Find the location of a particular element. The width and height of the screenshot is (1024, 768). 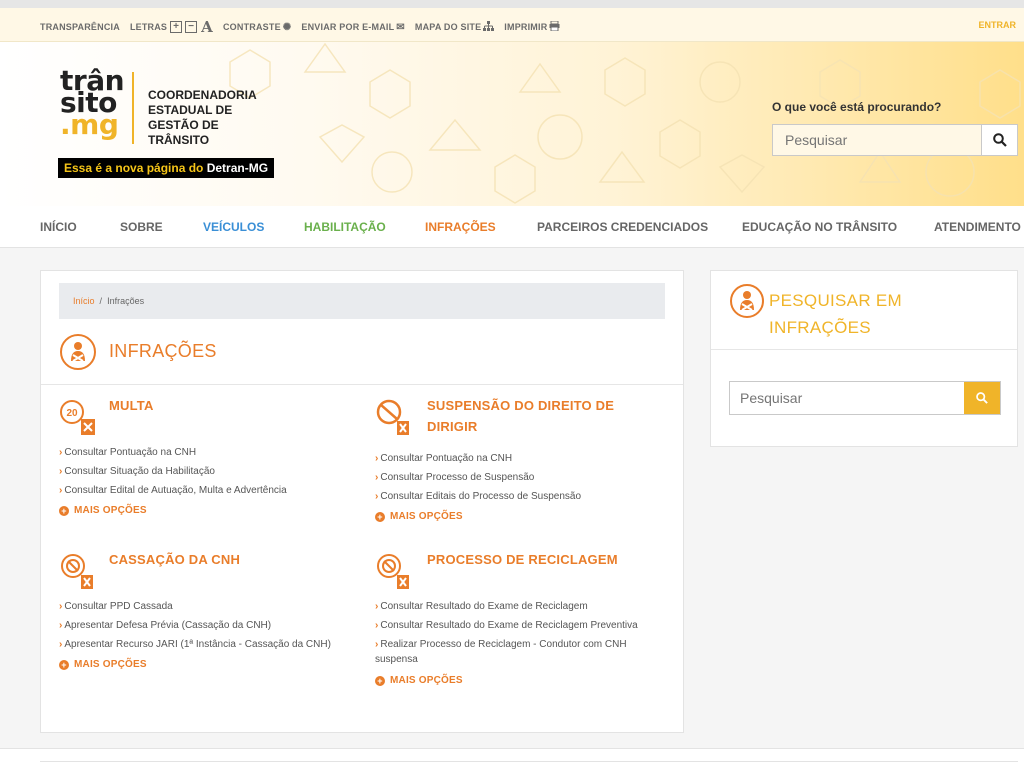

section-reciclagem-title: PROCESSO DE RECICLAGEM is located at coordinates (522, 559).